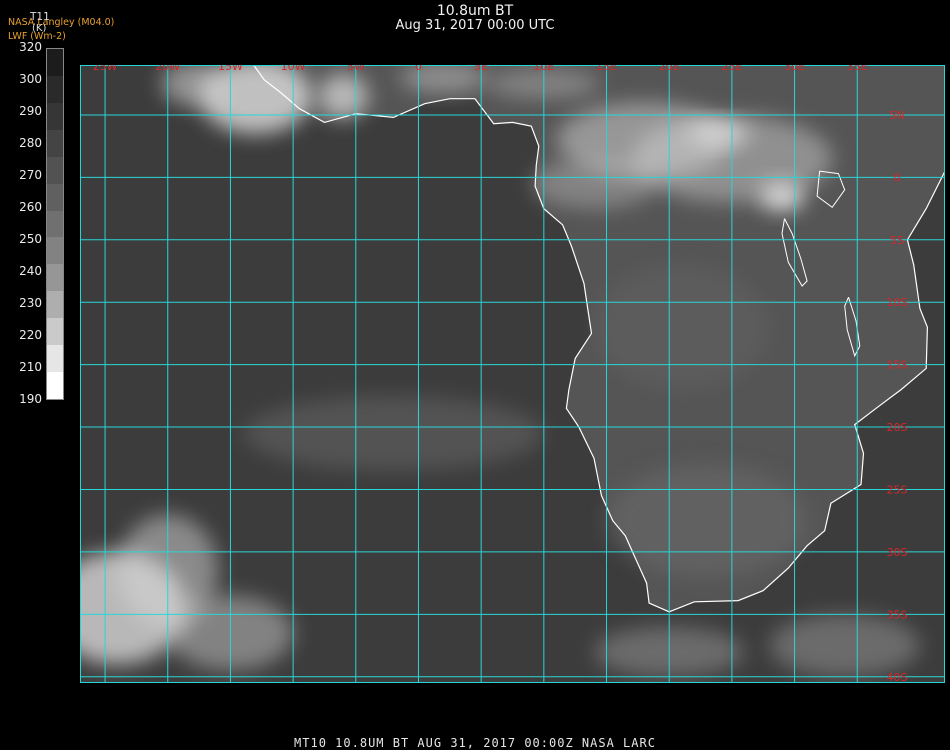 The image size is (950, 750). Describe the element at coordinates (30, 175) in the screenshot. I see `colorbar-label: 270` at that location.